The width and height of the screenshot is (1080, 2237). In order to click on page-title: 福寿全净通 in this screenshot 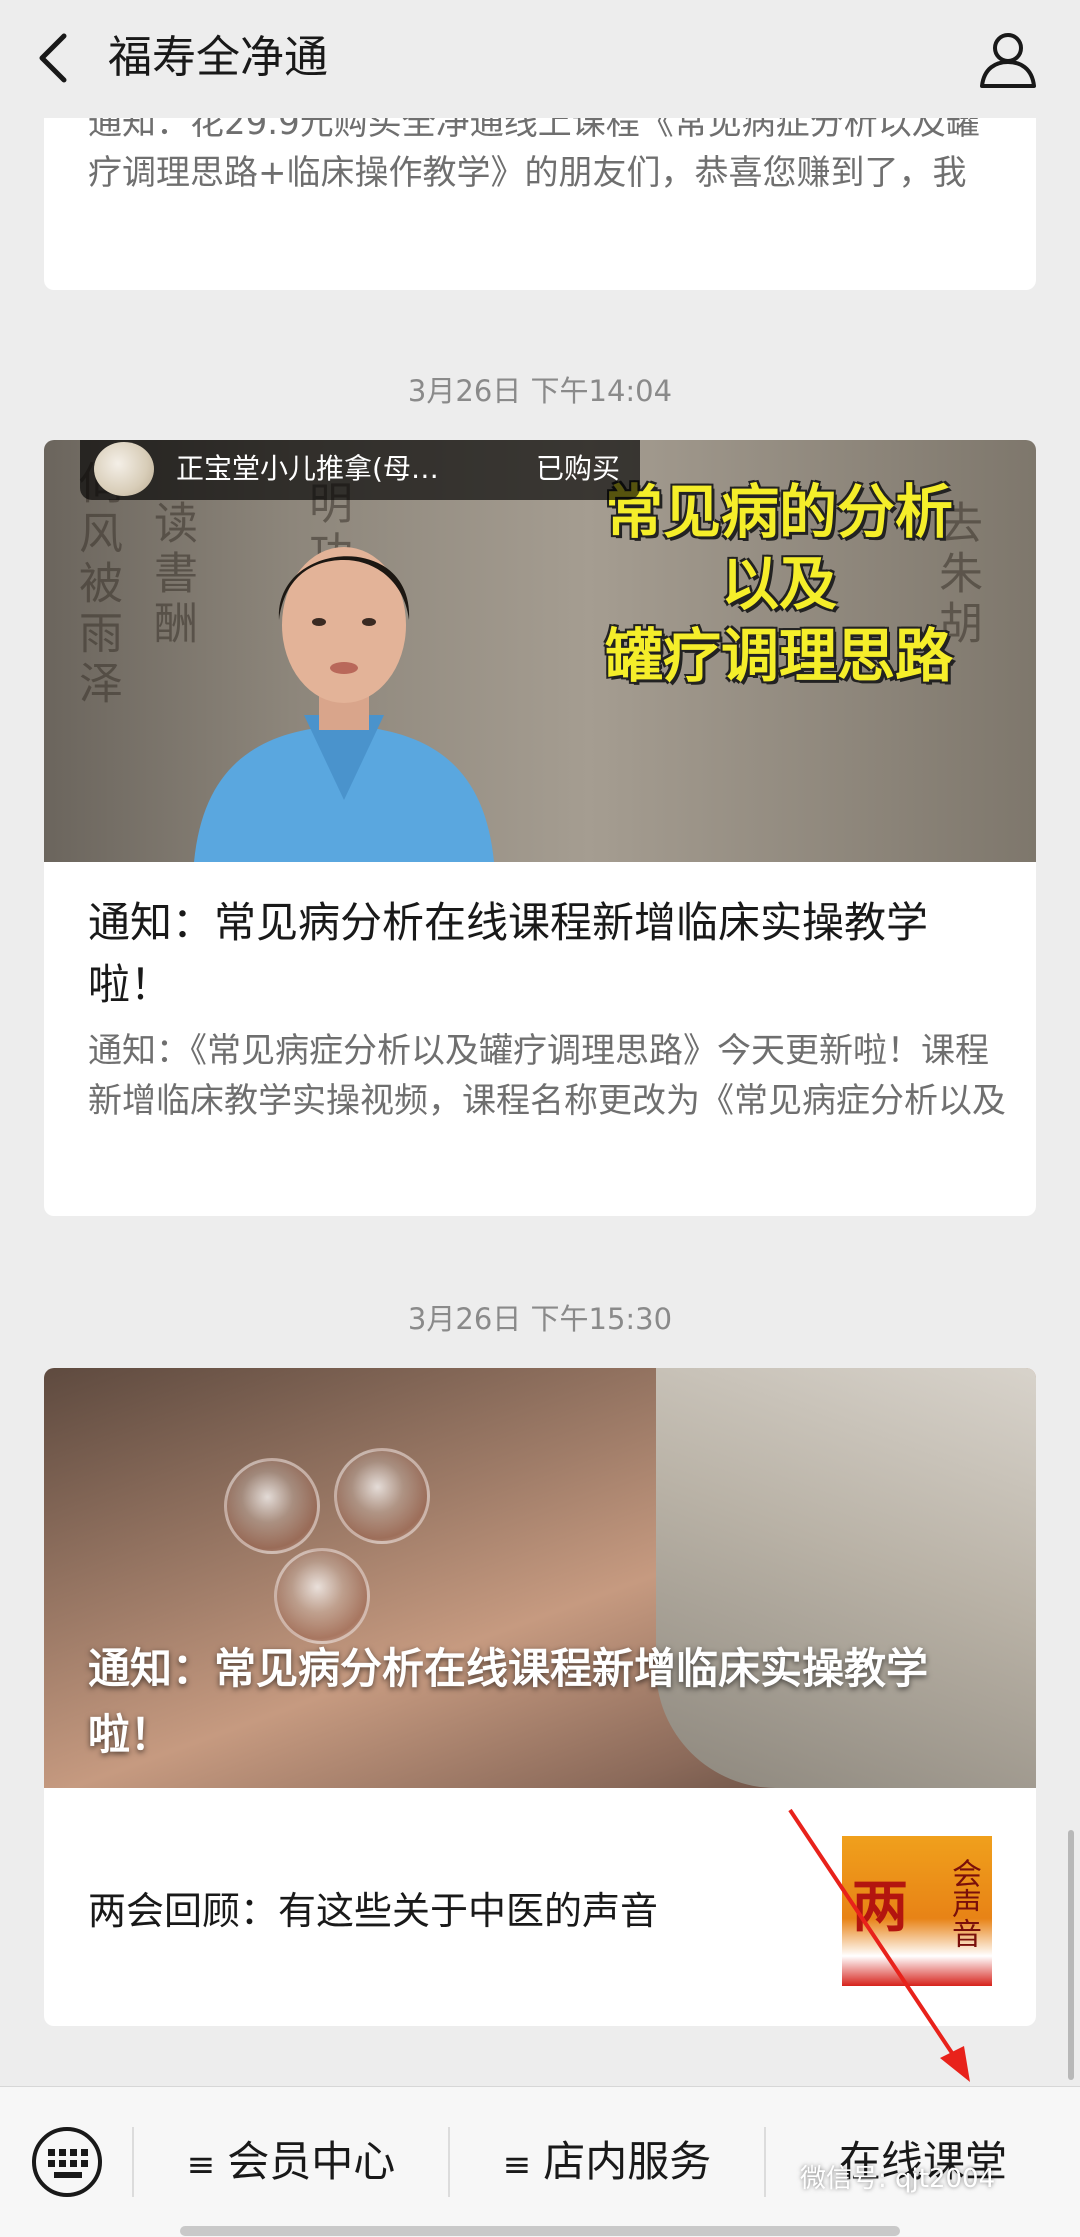, I will do `click(218, 57)`.